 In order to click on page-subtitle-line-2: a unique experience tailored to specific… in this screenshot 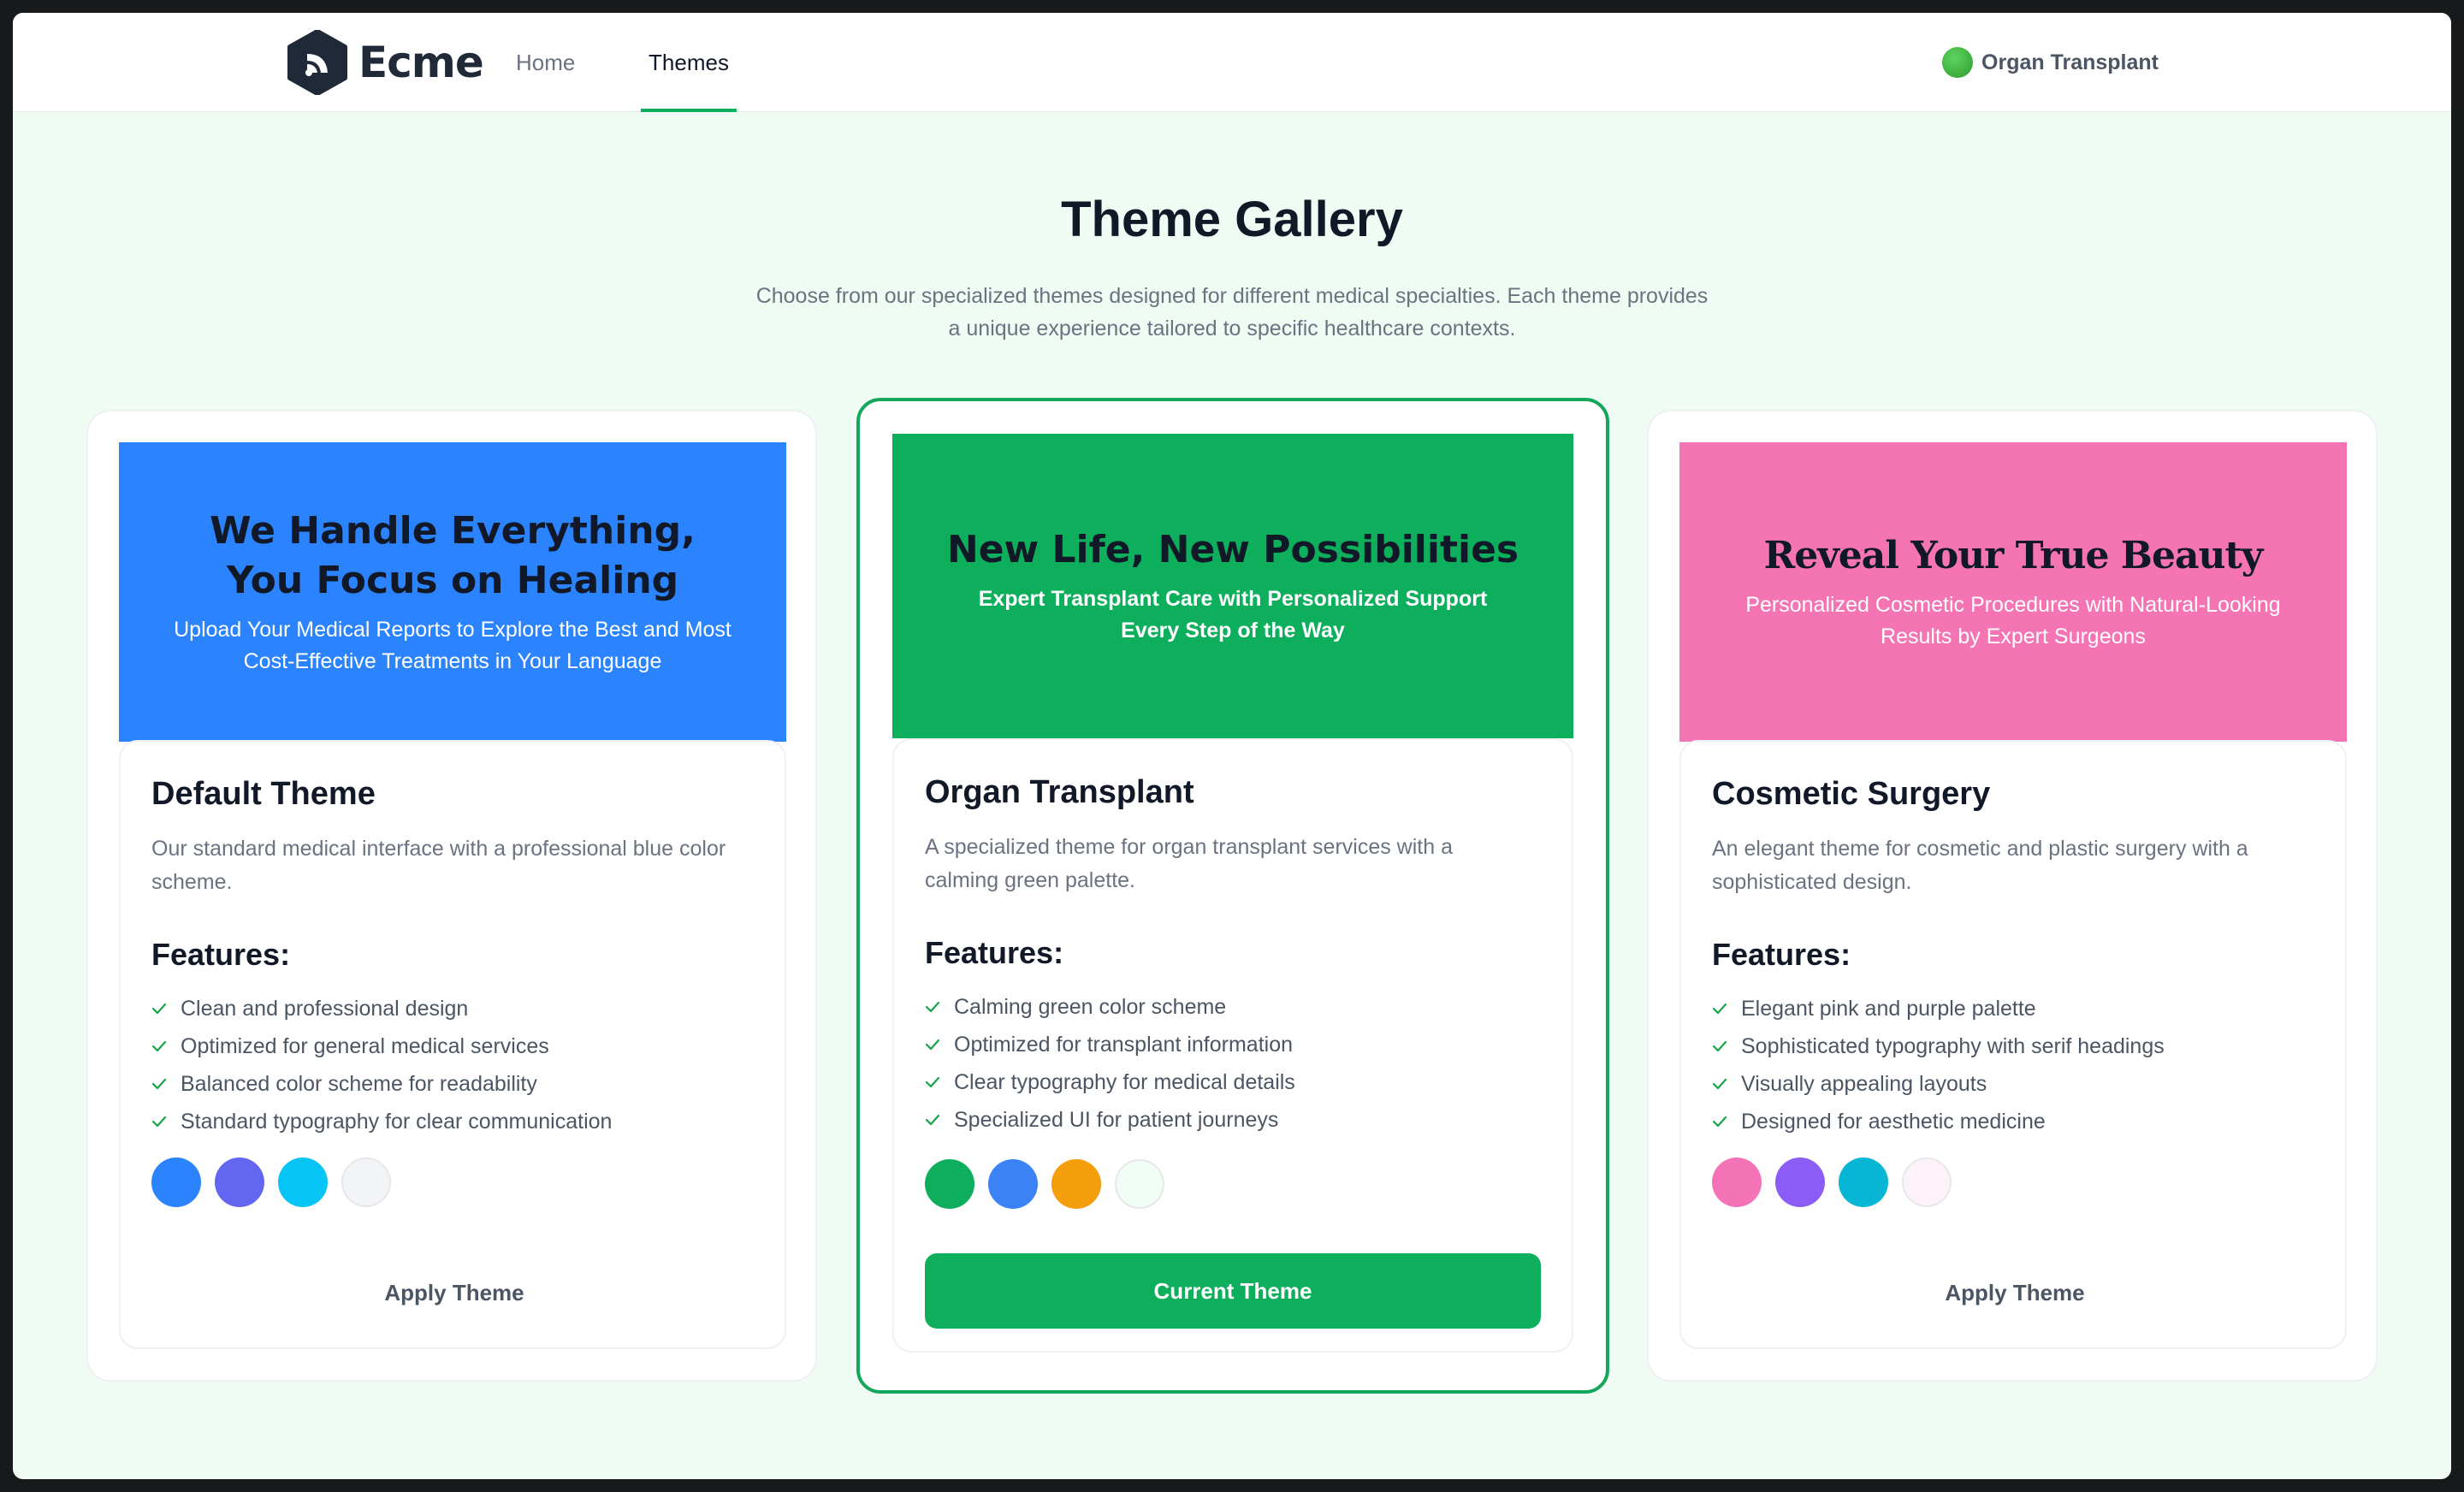, I will do `click(1232, 328)`.